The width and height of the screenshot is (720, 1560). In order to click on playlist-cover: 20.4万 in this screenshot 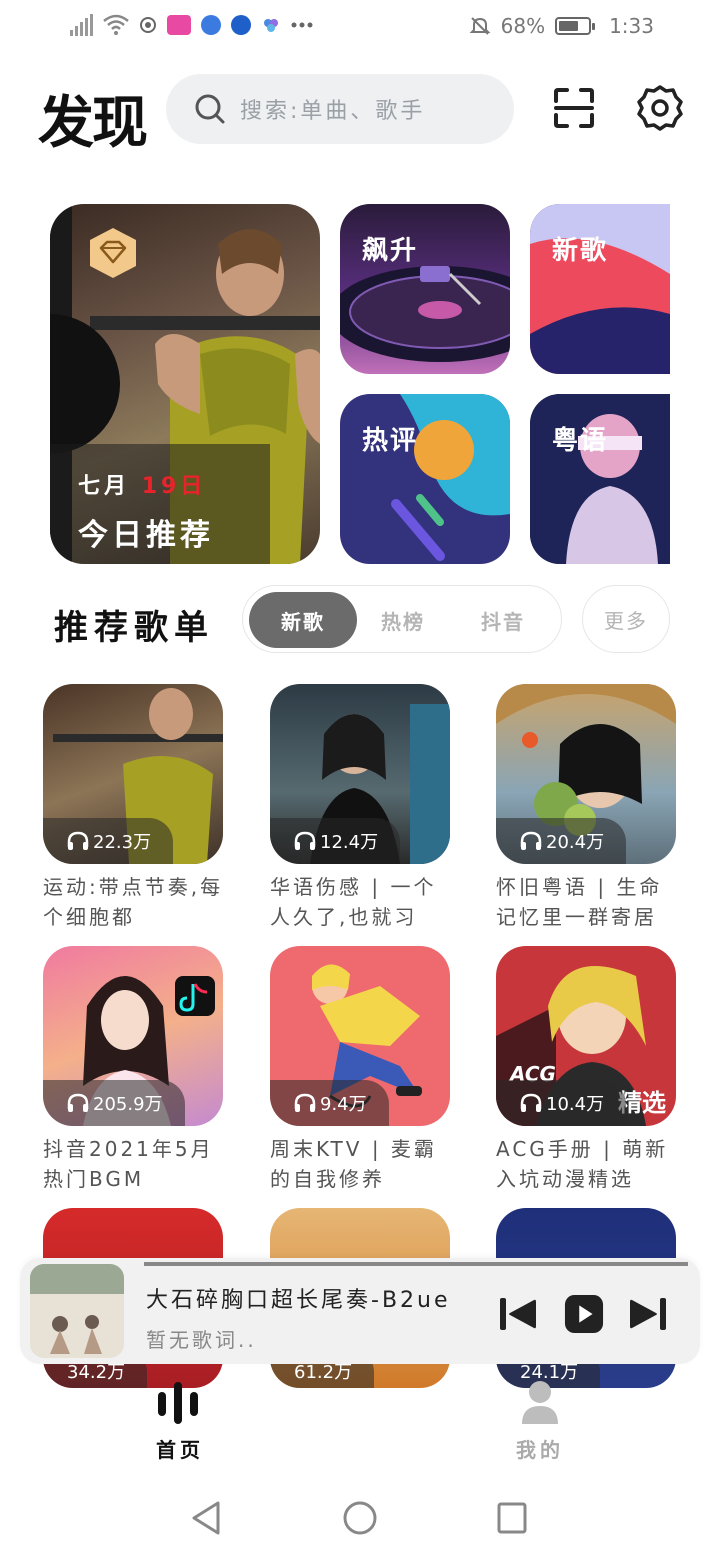, I will do `click(586, 774)`.